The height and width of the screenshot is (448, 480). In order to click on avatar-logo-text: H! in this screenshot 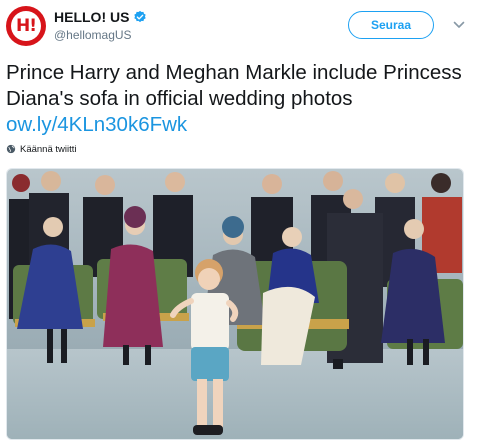, I will do `click(26, 26)`.